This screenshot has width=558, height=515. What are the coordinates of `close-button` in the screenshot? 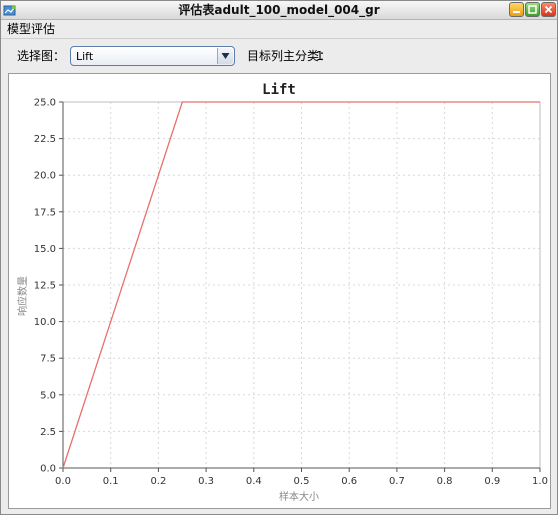 It's located at (548, 9).